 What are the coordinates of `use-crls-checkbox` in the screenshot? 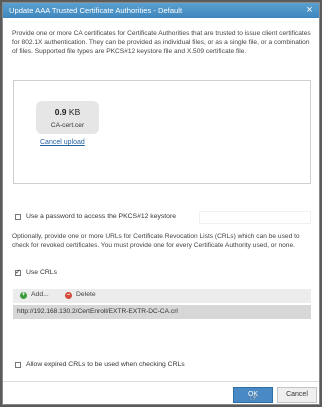 It's located at (18, 272).